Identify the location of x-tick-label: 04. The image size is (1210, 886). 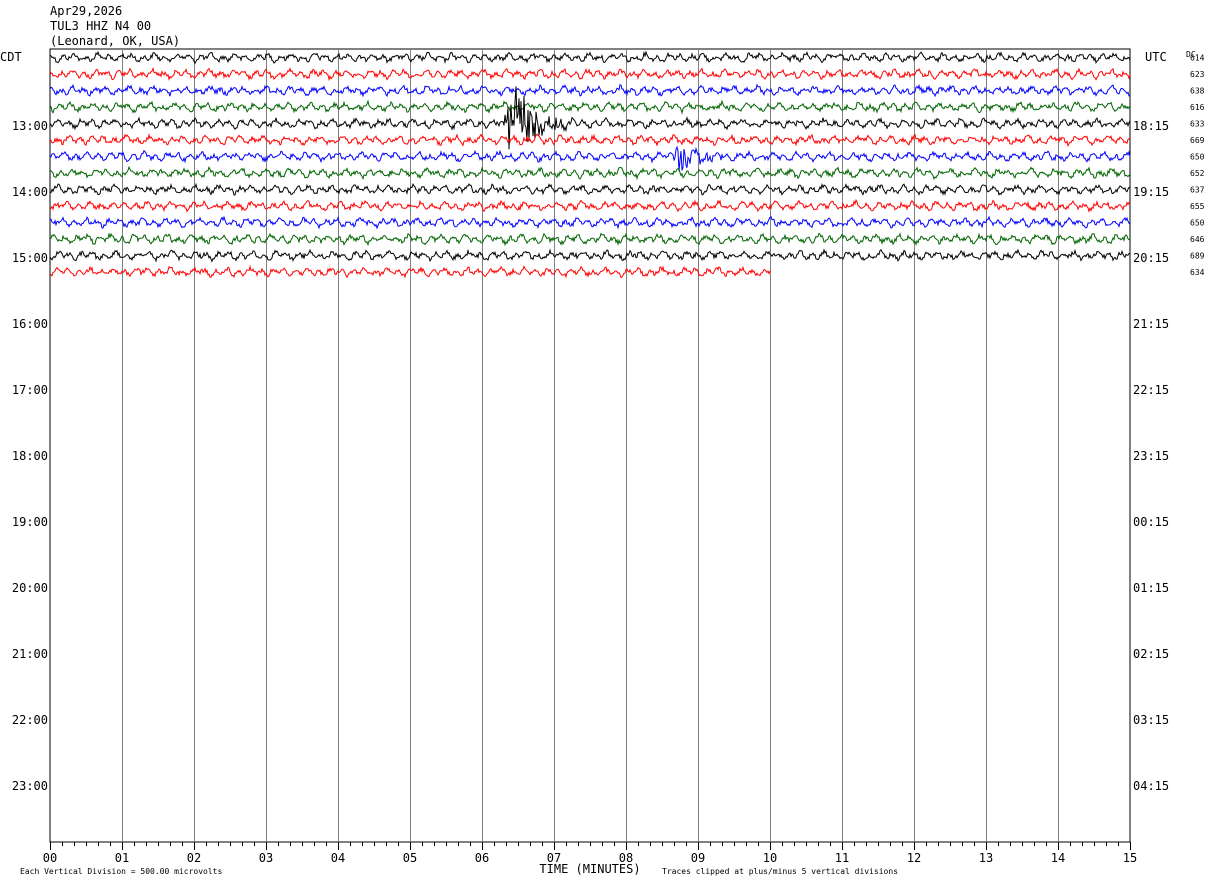
(338, 858).